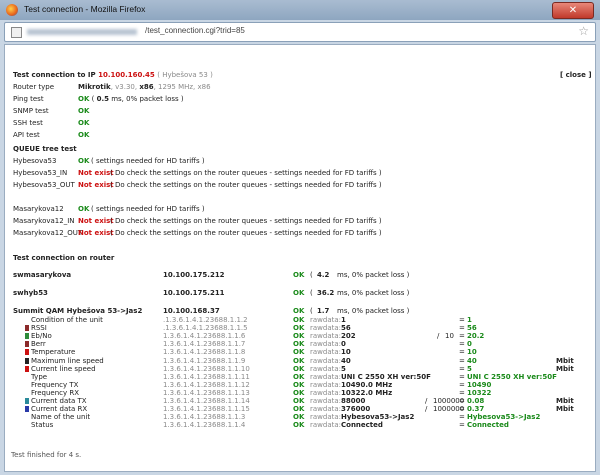 This screenshot has width=600, height=475. What do you see at coordinates (67, 361) in the screenshot?
I see `param-name: Maximum line speed` at bounding box center [67, 361].